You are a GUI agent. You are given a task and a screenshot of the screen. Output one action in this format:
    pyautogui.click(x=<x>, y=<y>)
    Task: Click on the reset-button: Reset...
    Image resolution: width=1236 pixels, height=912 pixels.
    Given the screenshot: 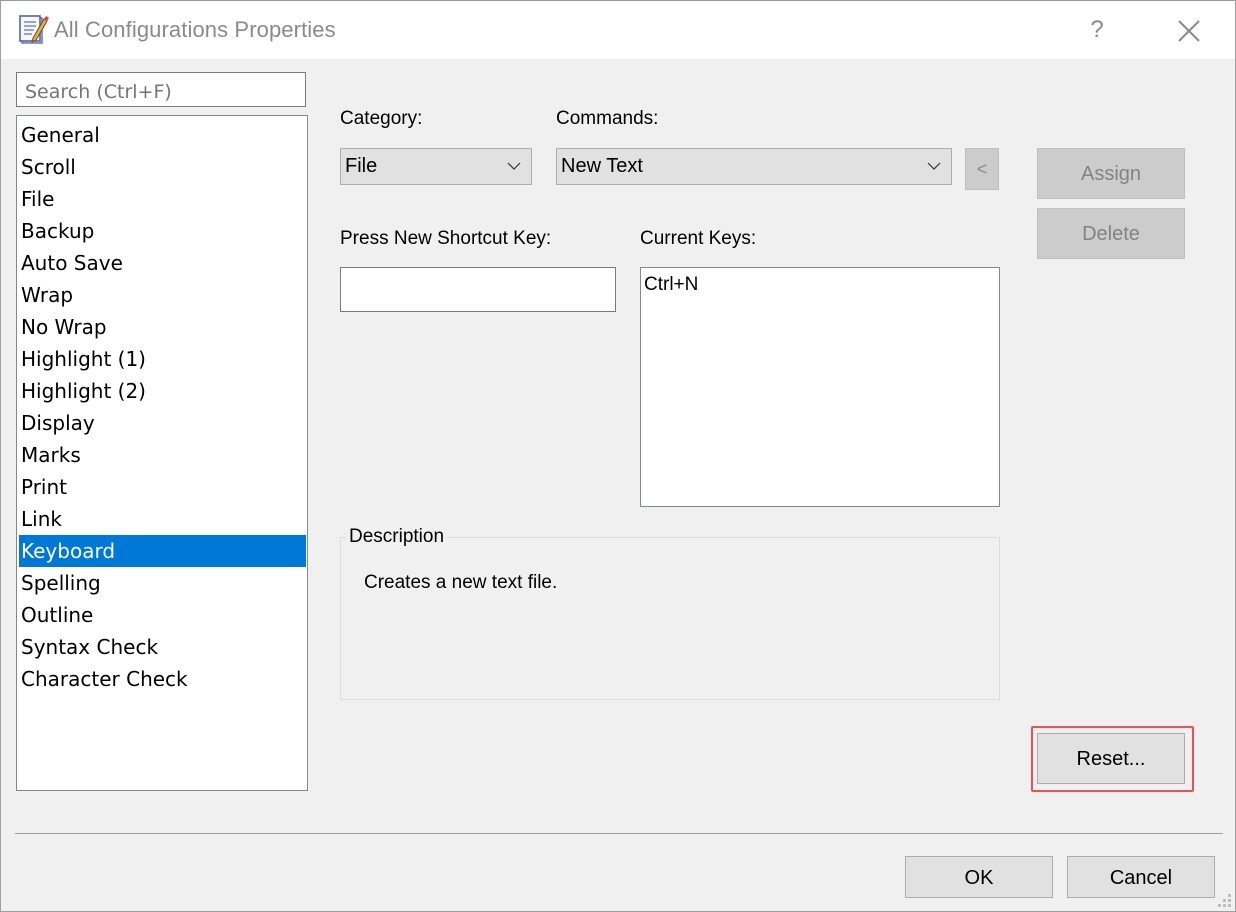 What is the action you would take?
    pyautogui.click(x=1111, y=758)
    